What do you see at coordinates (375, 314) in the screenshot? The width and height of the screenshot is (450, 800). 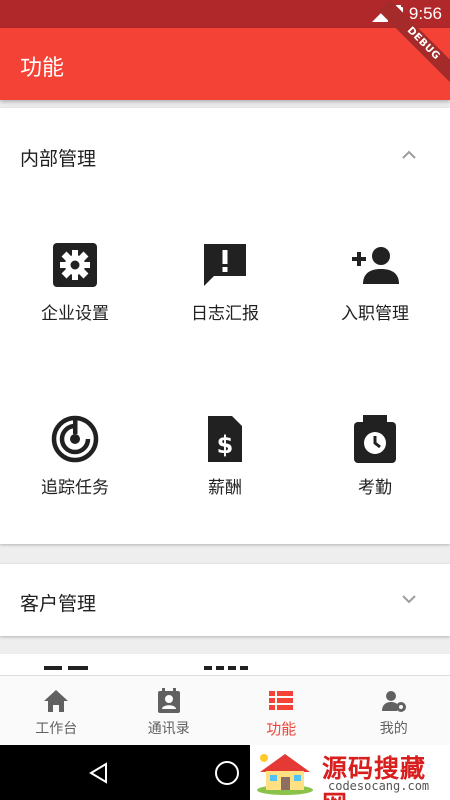 I see `grid-item-label: 入职管理` at bounding box center [375, 314].